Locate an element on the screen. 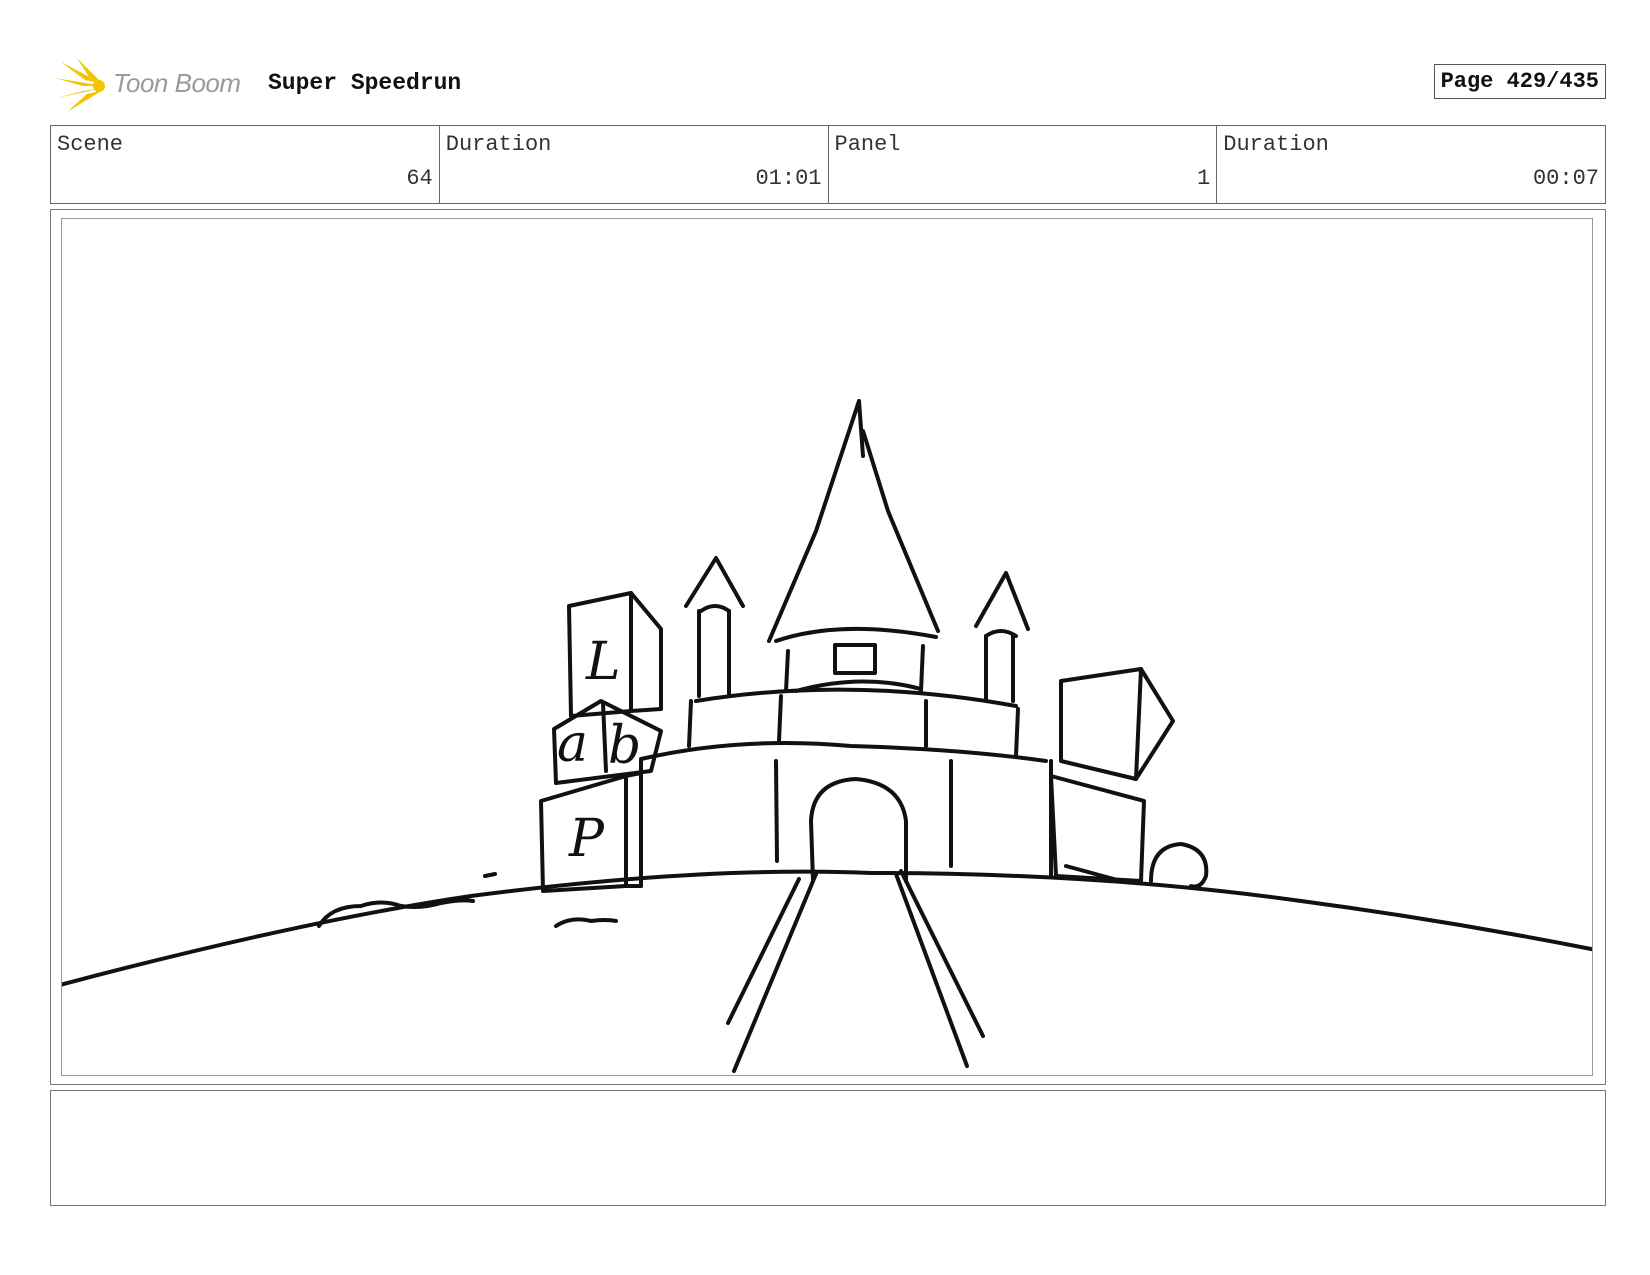 This screenshot has height=1275, width=1650. panel-cell: Panel 1 is located at coordinates (1023, 164).